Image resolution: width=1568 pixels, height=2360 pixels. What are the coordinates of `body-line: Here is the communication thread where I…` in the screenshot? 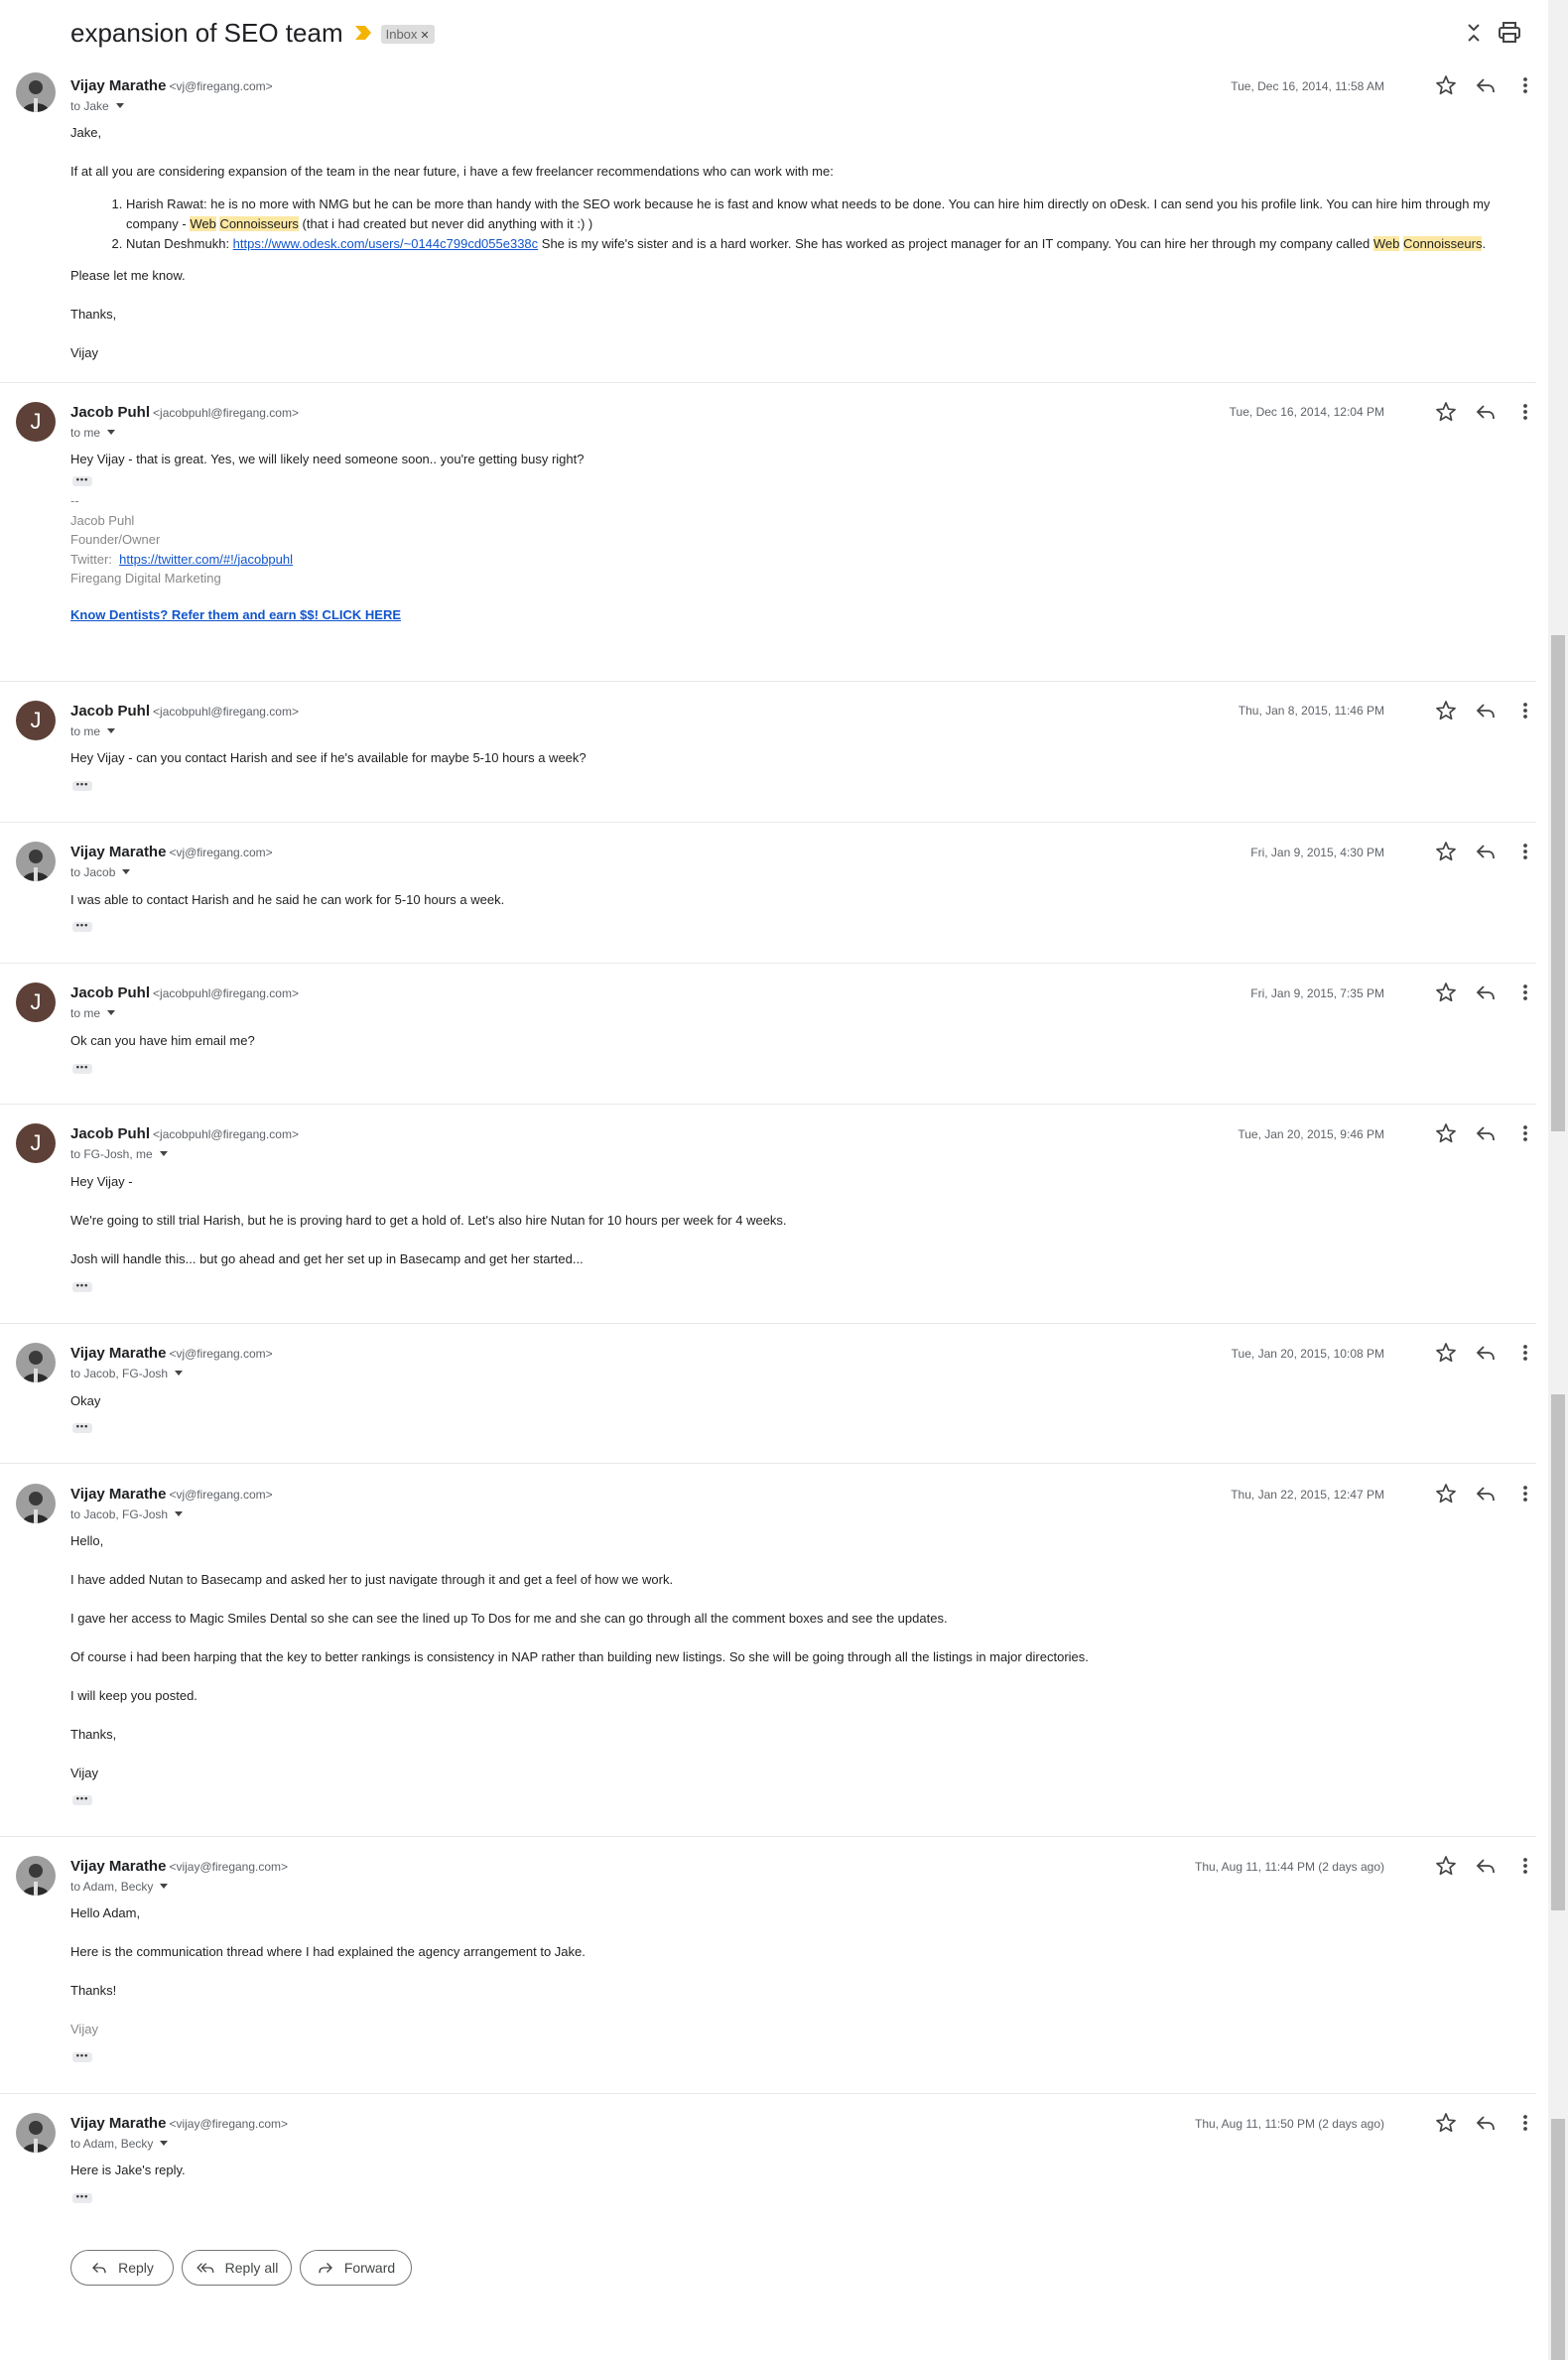 It's located at (328, 1951).